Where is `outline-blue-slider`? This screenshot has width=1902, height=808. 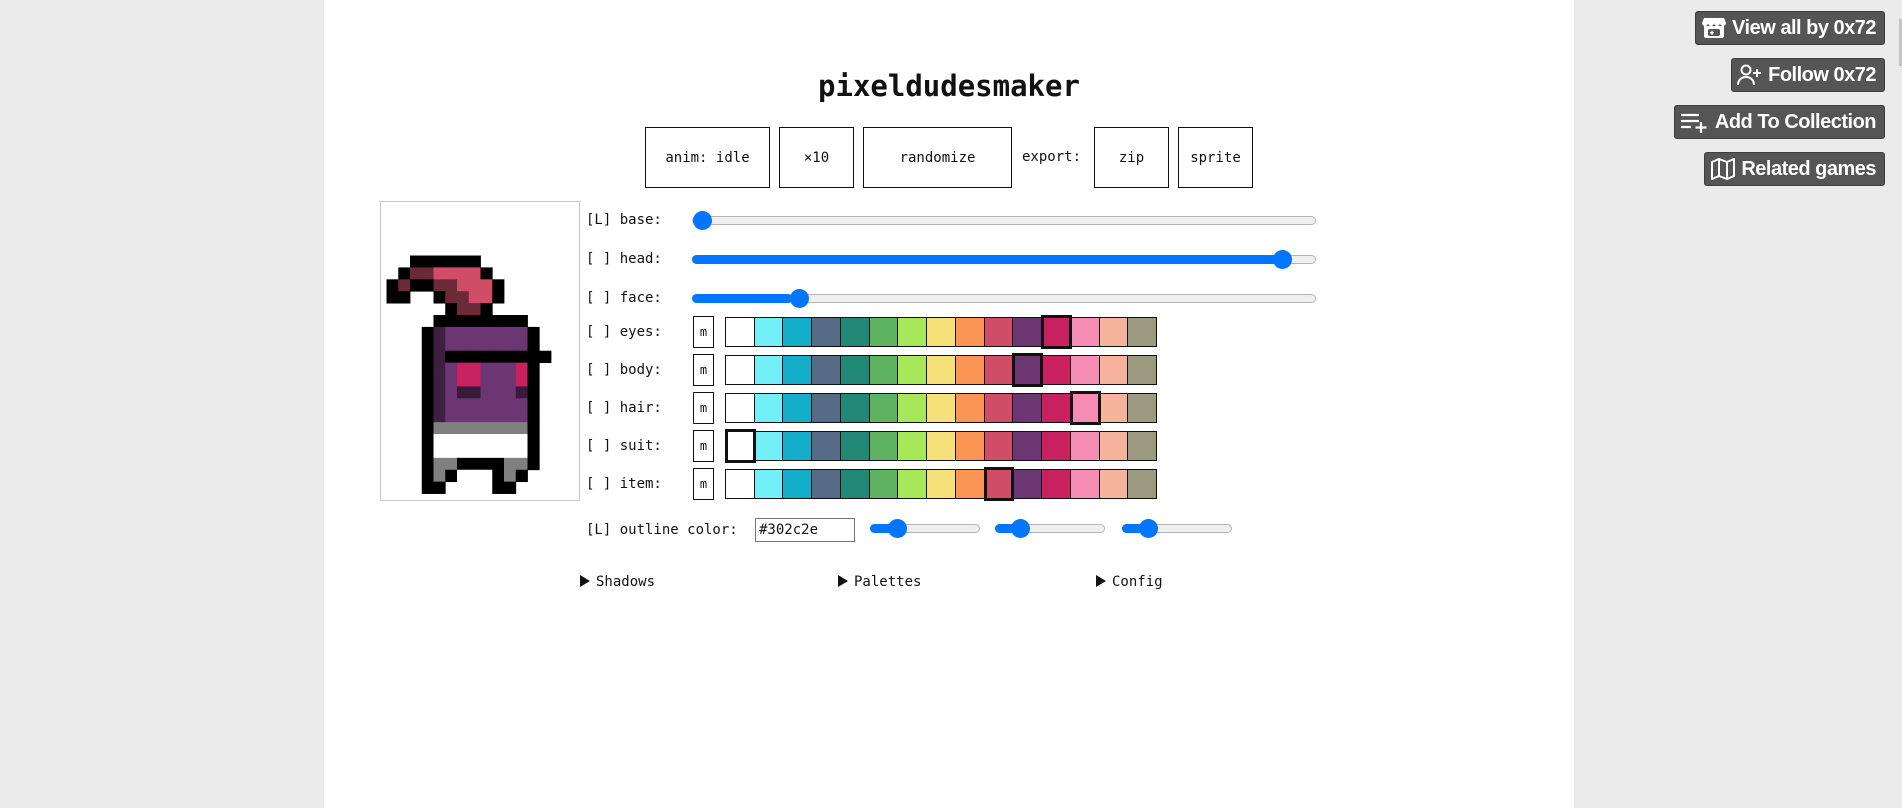 outline-blue-slider is located at coordinates (1177, 528).